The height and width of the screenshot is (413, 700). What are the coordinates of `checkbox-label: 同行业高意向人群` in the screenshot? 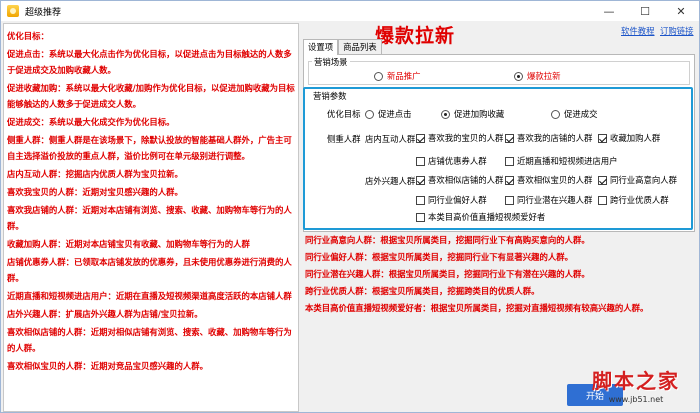 It's located at (643, 180).